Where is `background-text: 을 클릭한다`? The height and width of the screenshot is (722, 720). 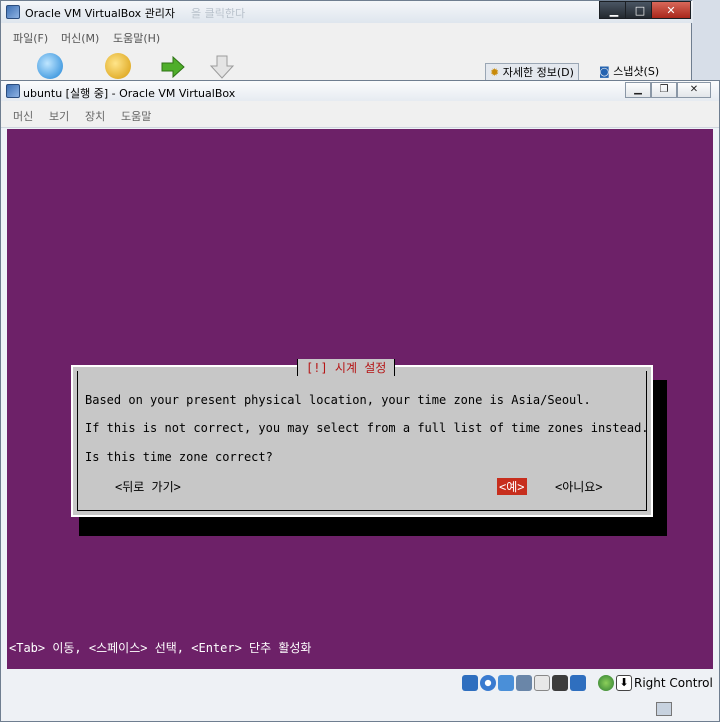
background-text: 을 클릭한다 is located at coordinates (218, 13).